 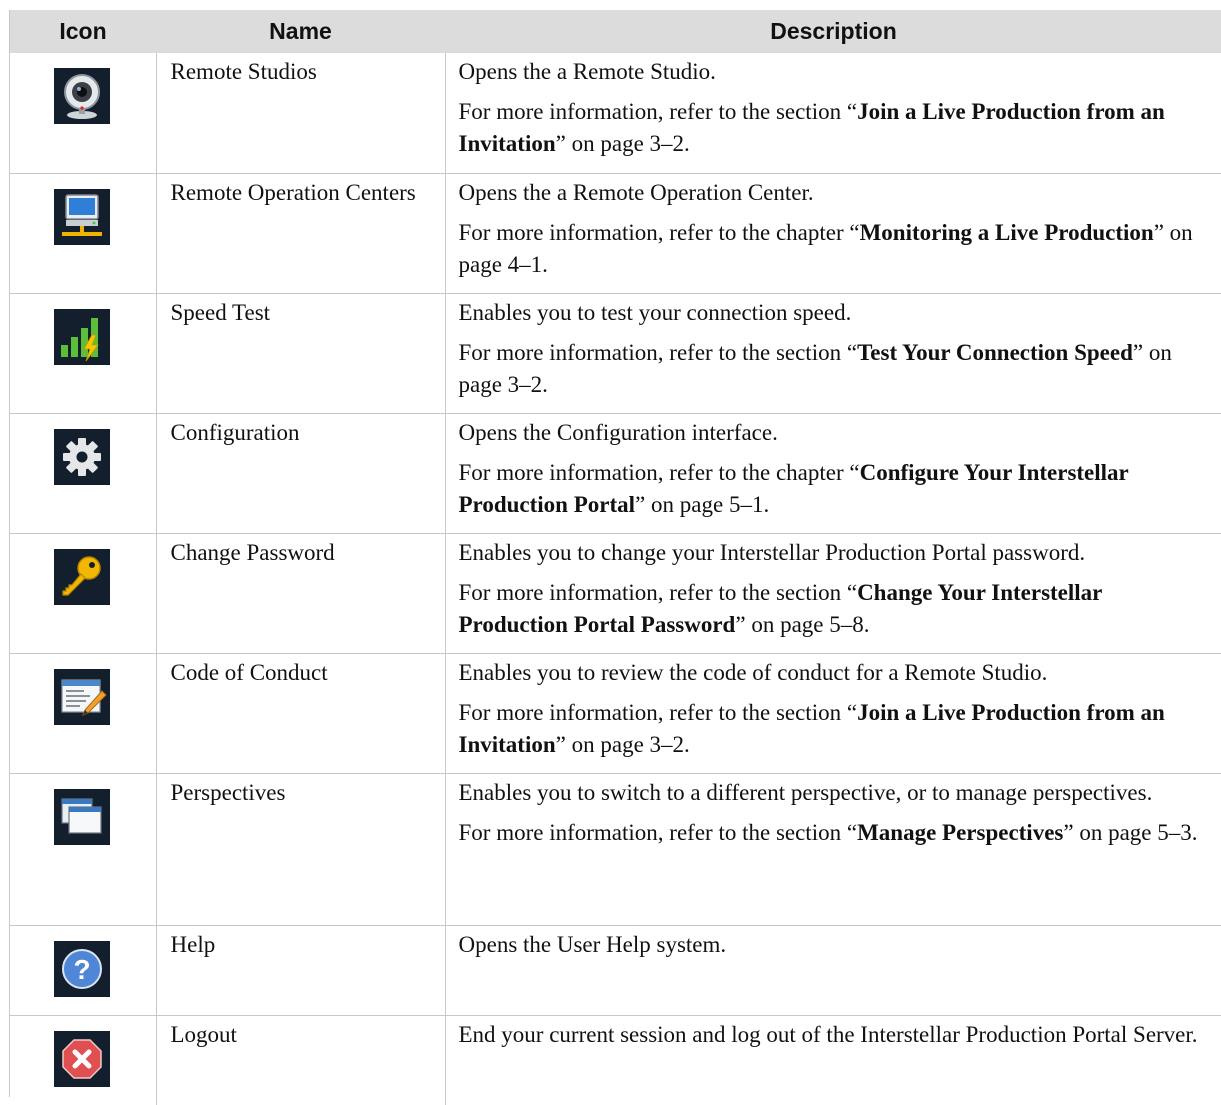 I want to click on gear-icon, so click(x=82, y=456).